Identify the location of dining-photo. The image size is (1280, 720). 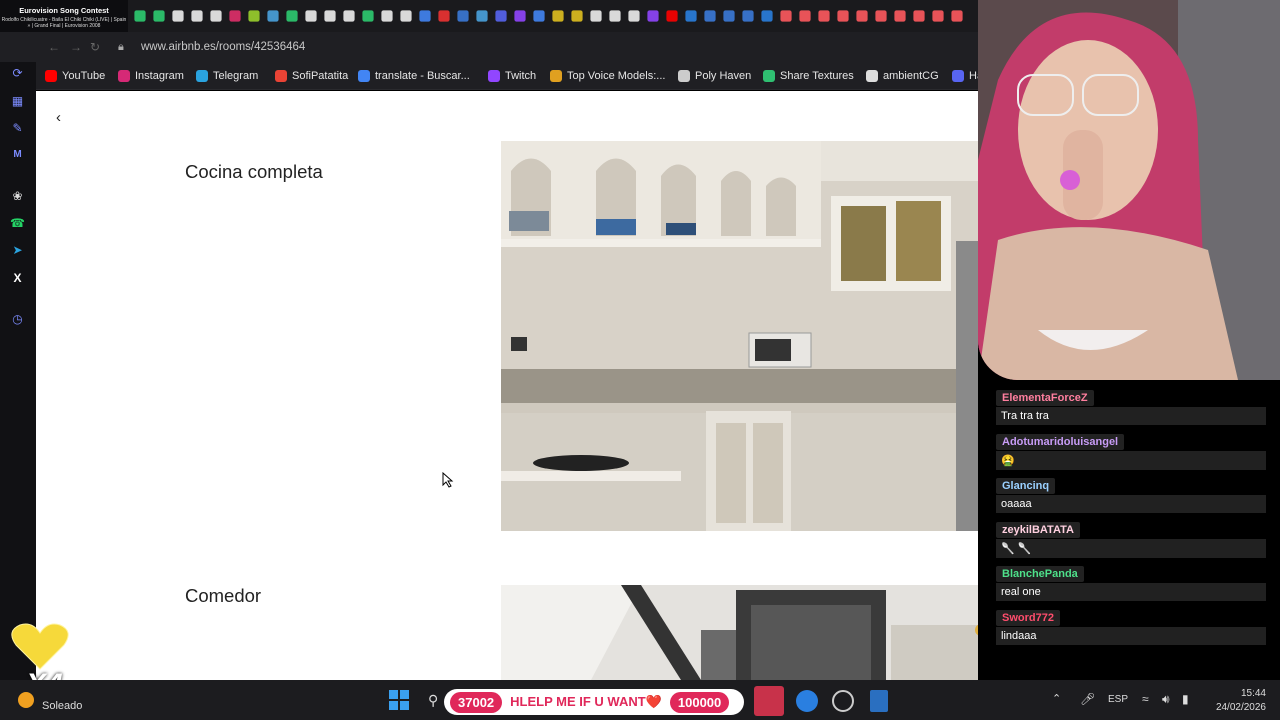
(739, 632).